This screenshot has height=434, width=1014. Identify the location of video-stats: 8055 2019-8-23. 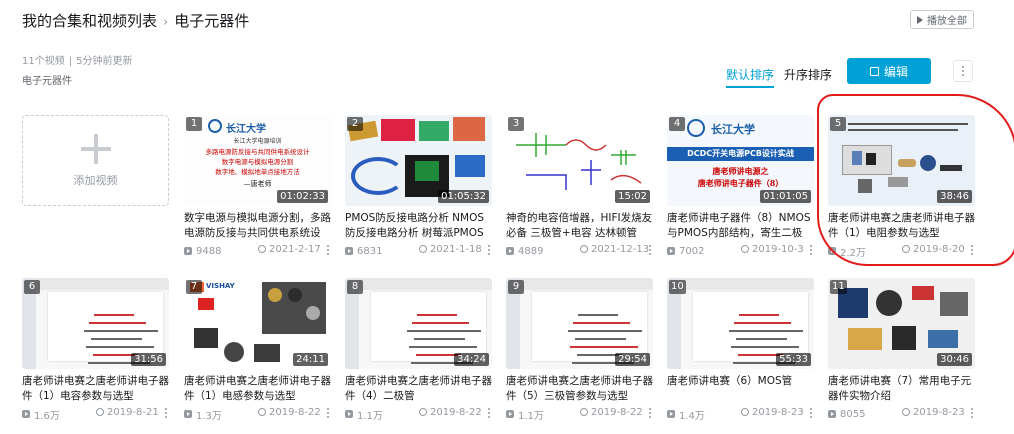
(901, 414).